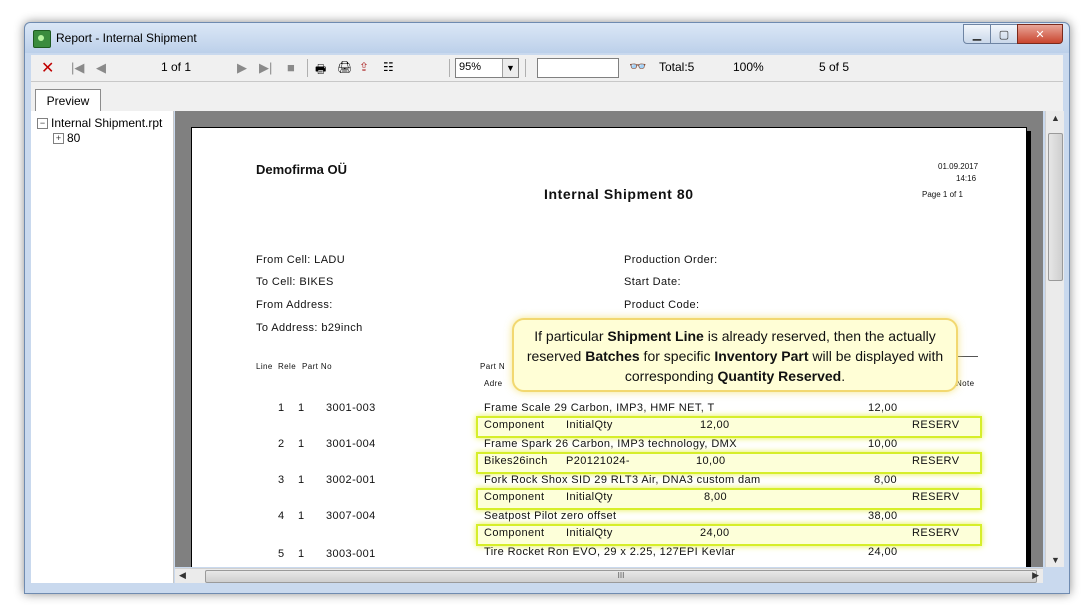  Describe the element at coordinates (281, 554) in the screenshot. I see `row-line: 5` at that location.